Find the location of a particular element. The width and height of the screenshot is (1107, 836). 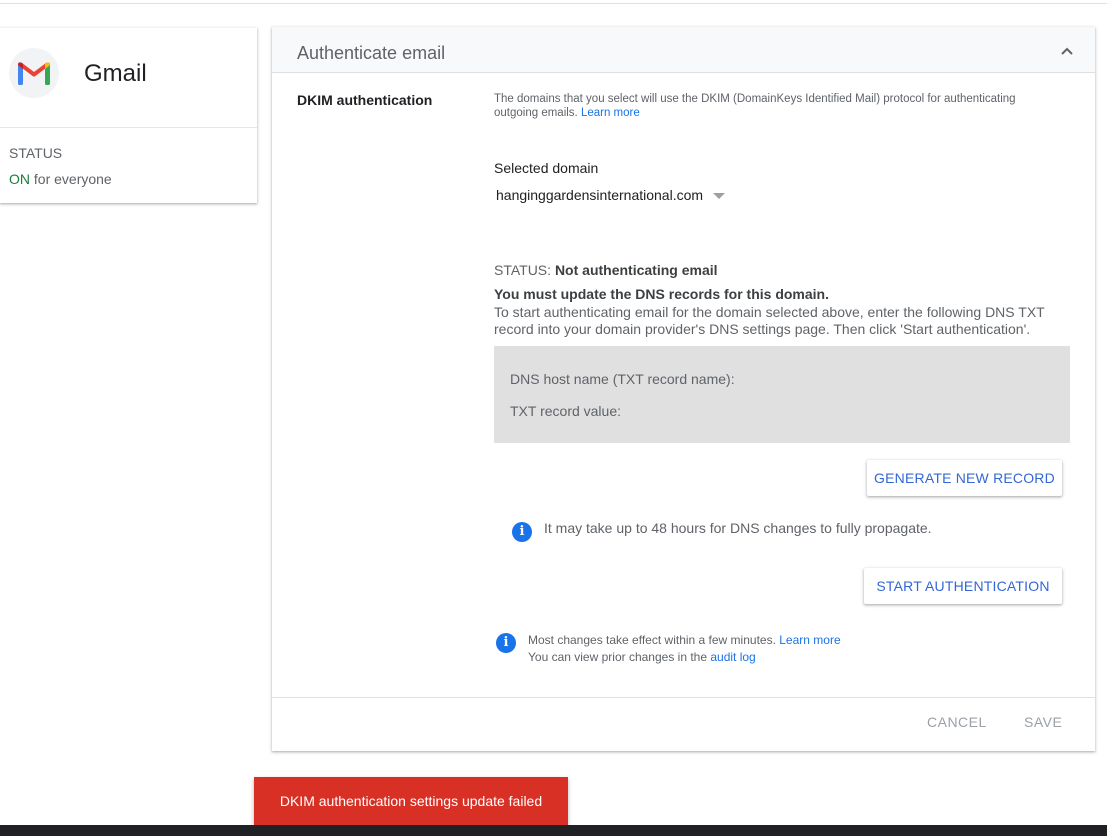

status-prefix: STATUS: is located at coordinates (524, 270).